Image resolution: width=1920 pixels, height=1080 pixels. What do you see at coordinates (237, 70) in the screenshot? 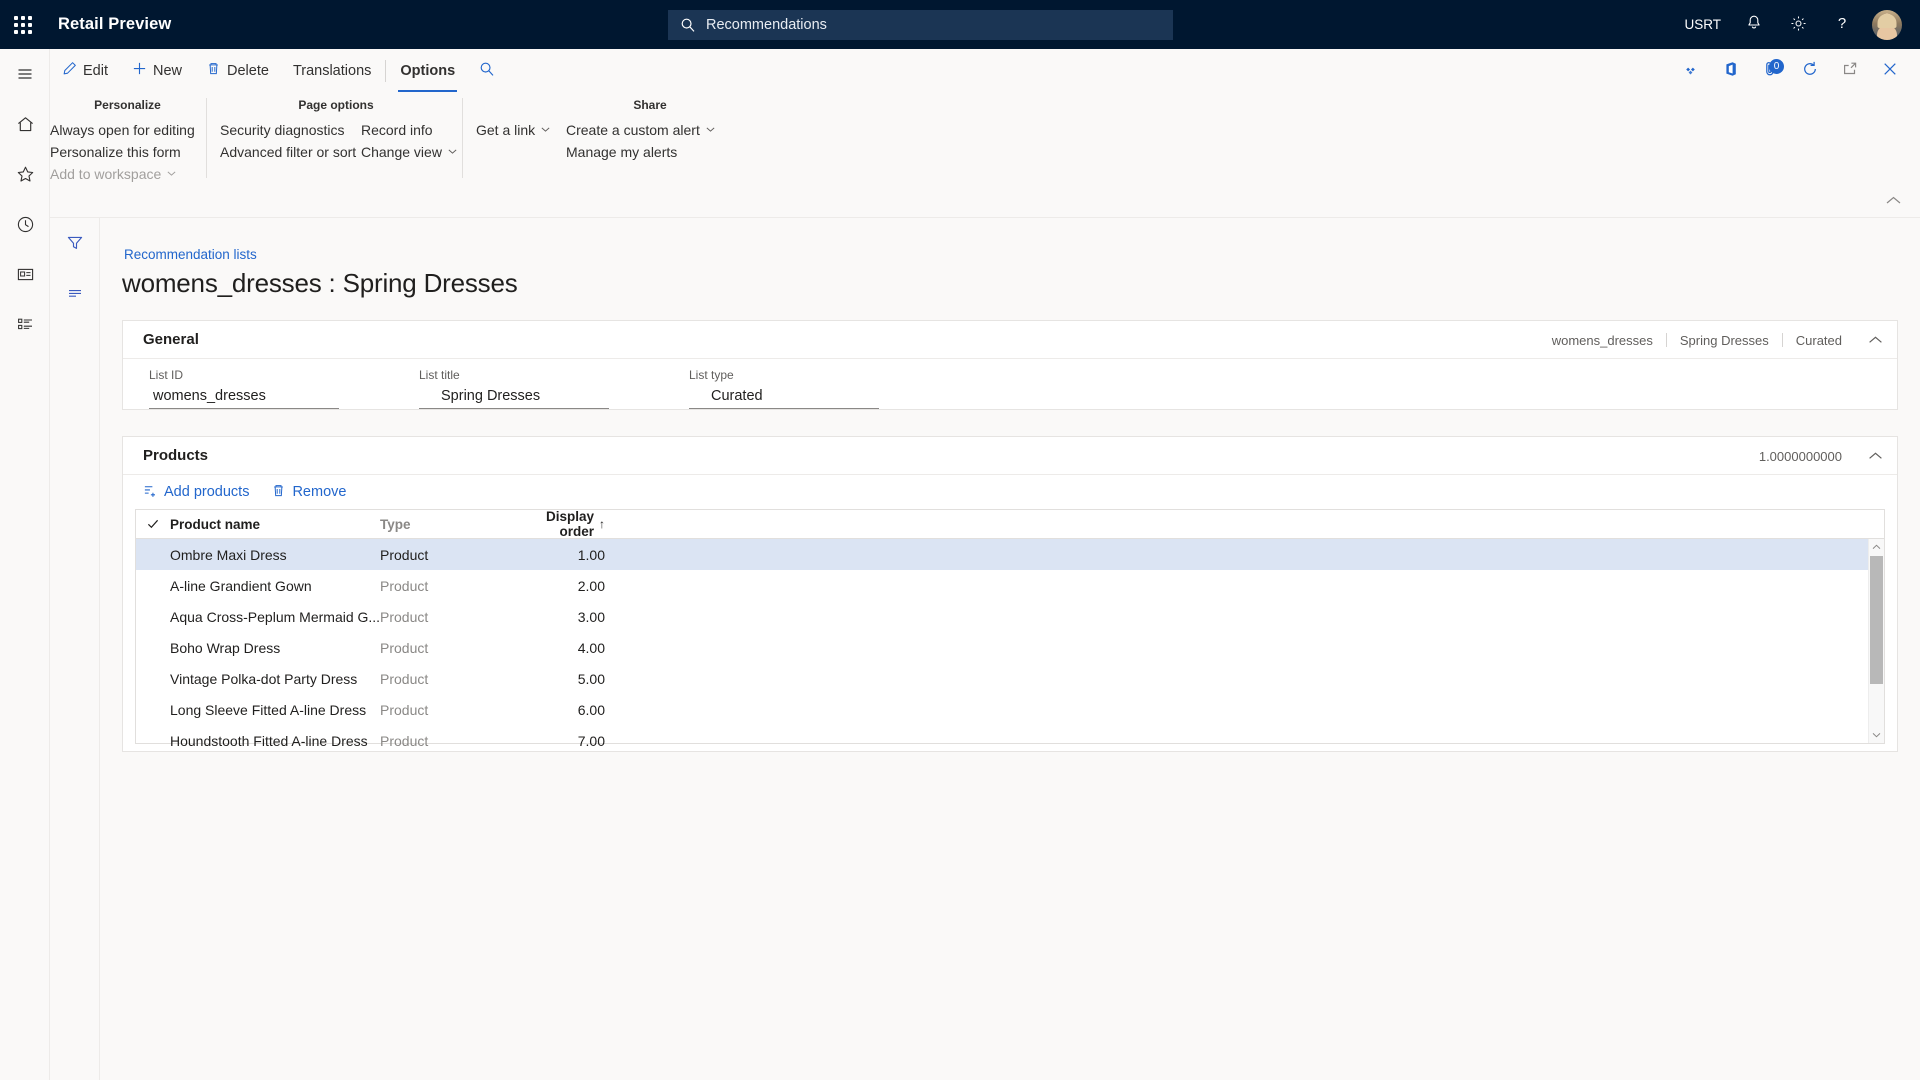
I see `action-delete-button: Delete` at bounding box center [237, 70].